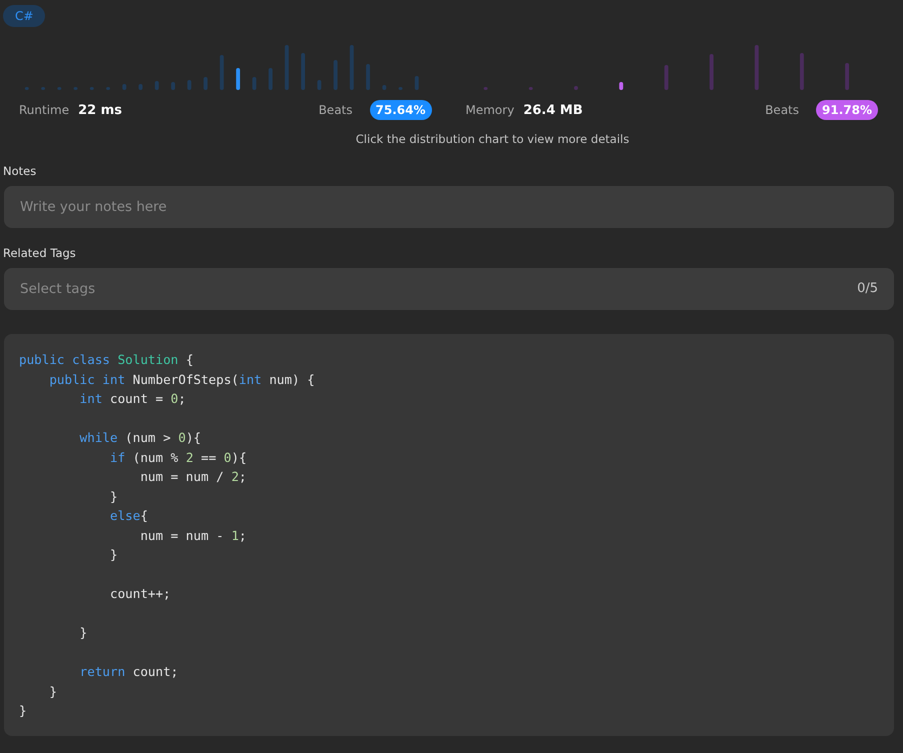 This screenshot has height=753, width=903. I want to click on code-line: else{, so click(128, 516).